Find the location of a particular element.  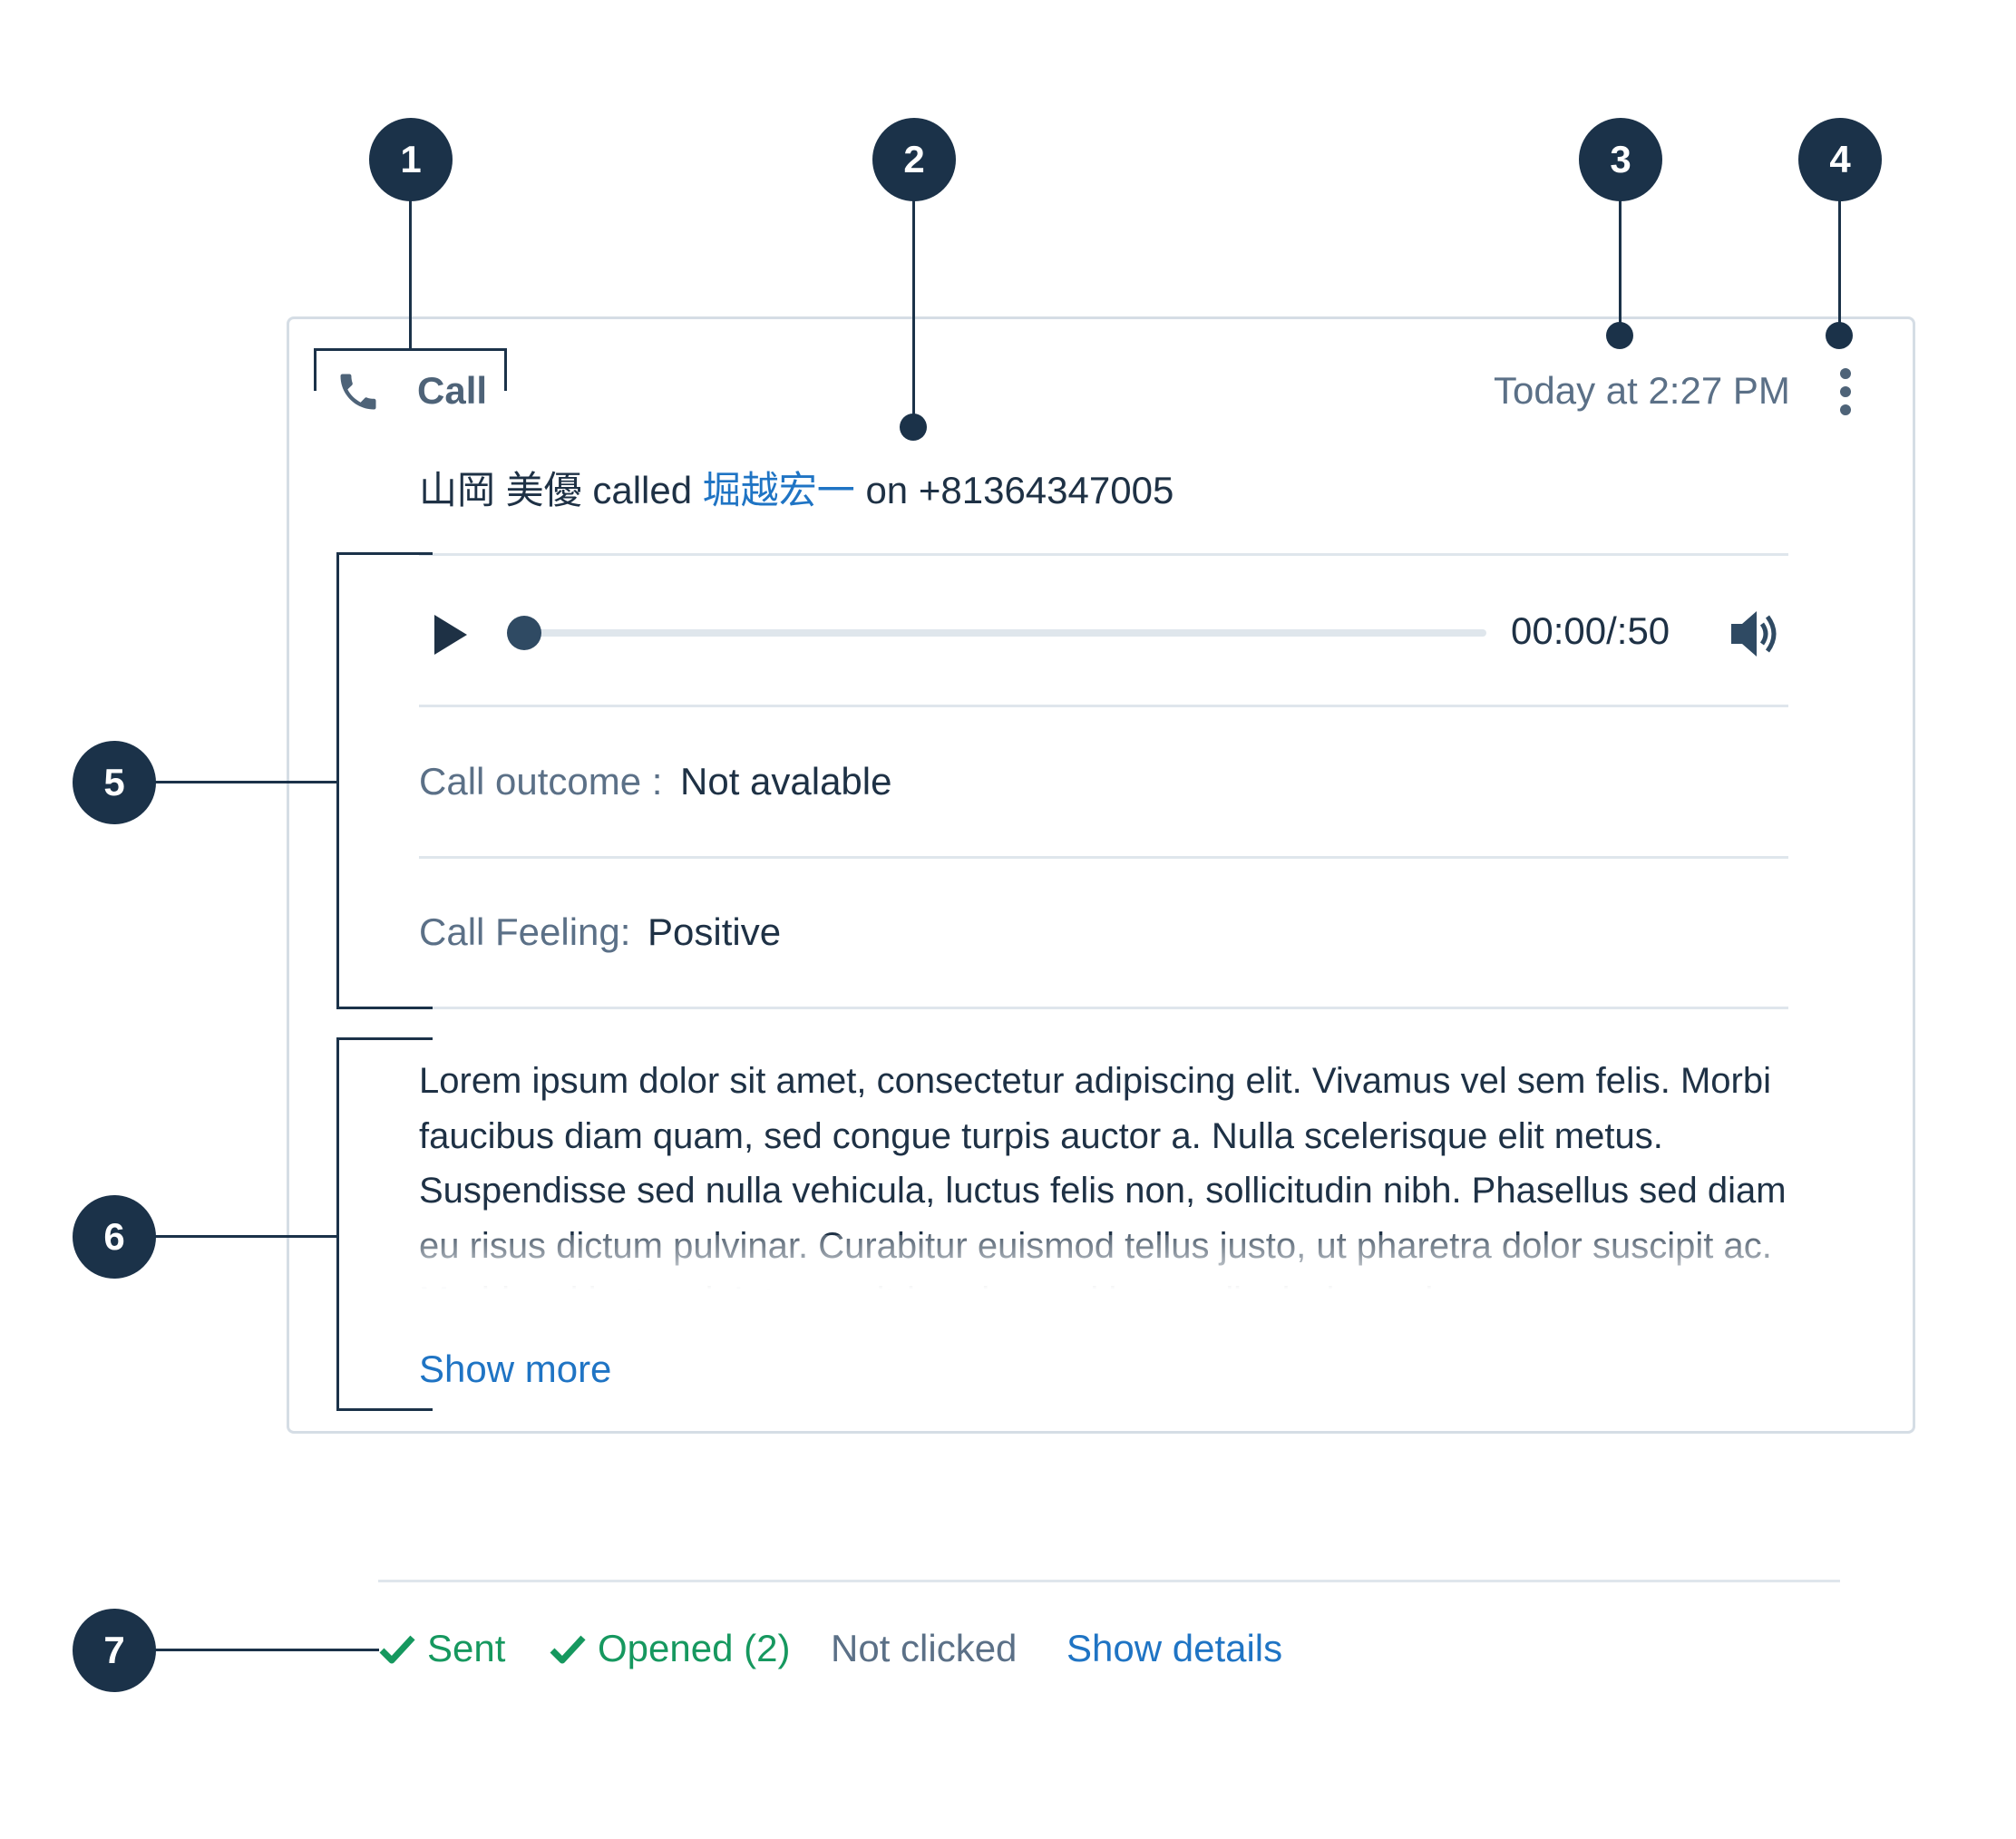

marker-2-dot is located at coordinates (913, 428).